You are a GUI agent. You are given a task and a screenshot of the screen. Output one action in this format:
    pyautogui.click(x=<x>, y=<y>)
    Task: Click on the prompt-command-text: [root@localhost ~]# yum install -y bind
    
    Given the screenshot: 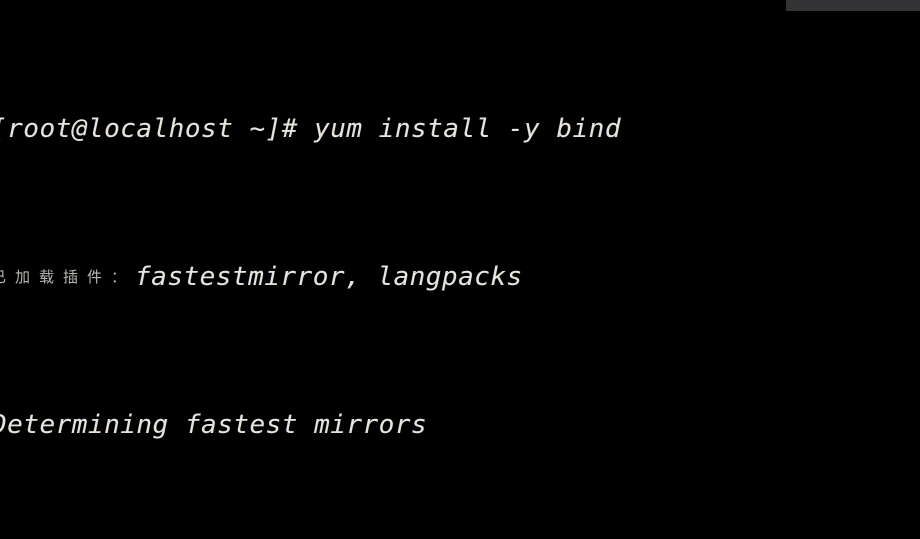 What is the action you would take?
    pyautogui.click(x=310, y=129)
    